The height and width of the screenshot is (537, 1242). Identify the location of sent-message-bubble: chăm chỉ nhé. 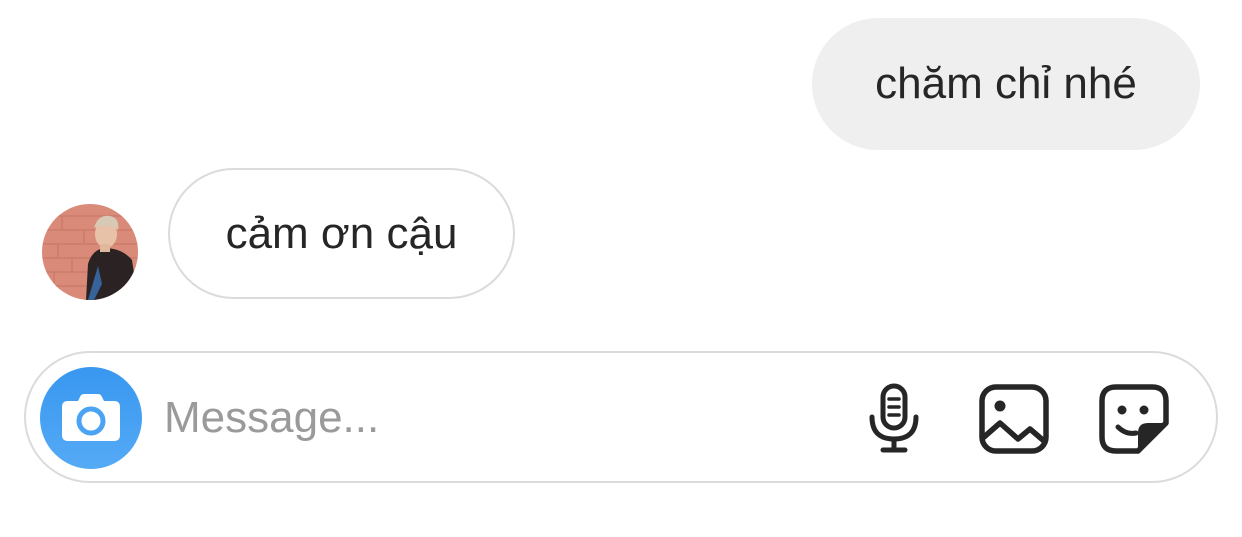
(1006, 84).